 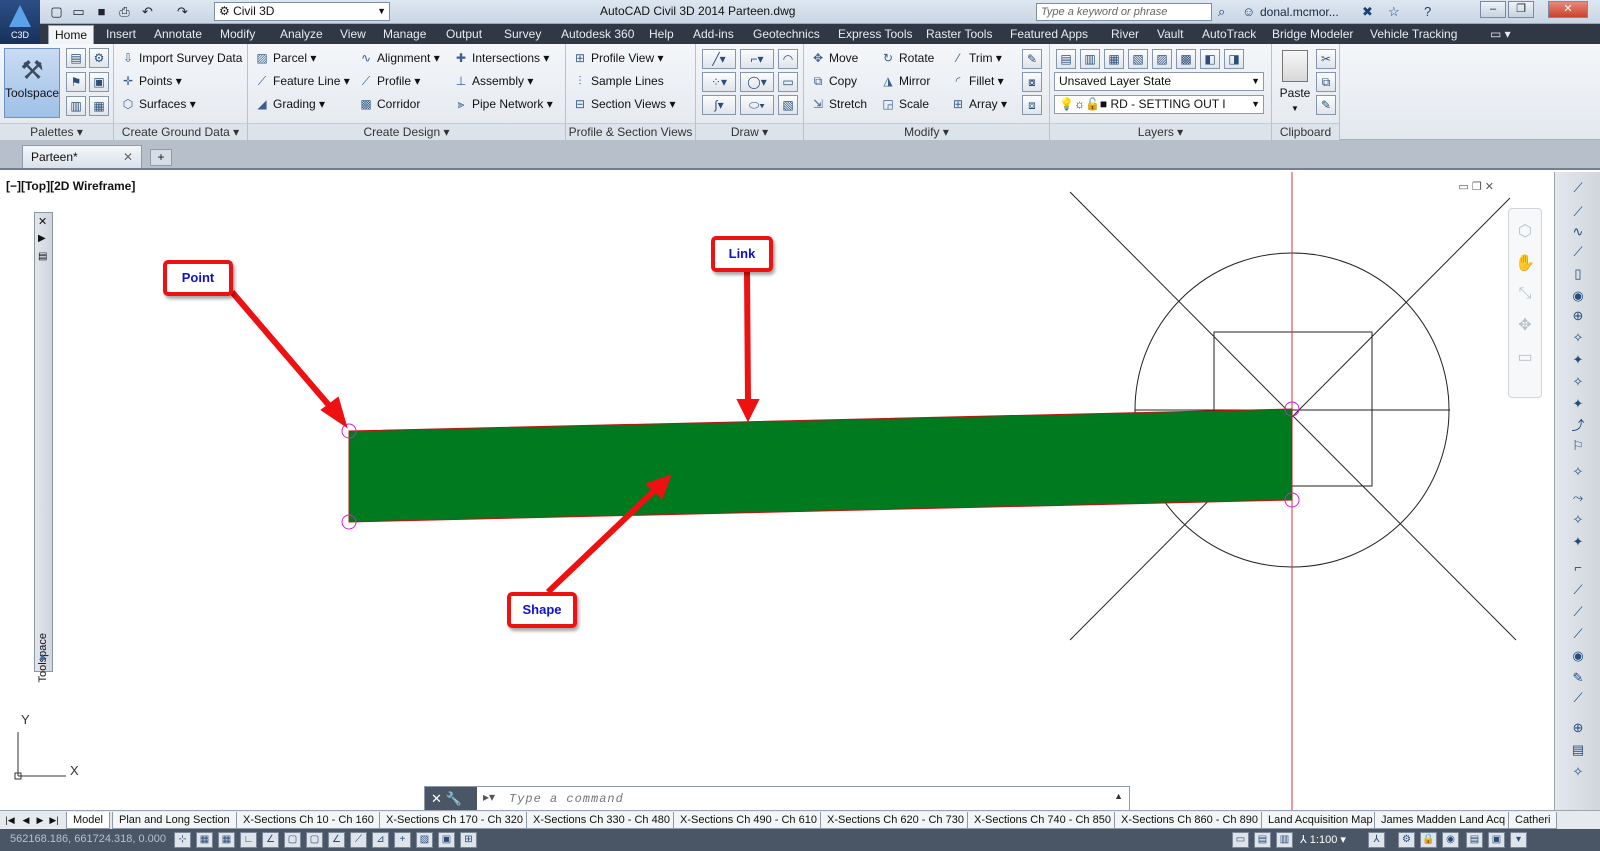 I want to click on new-tab-button: +, so click(x=161, y=157).